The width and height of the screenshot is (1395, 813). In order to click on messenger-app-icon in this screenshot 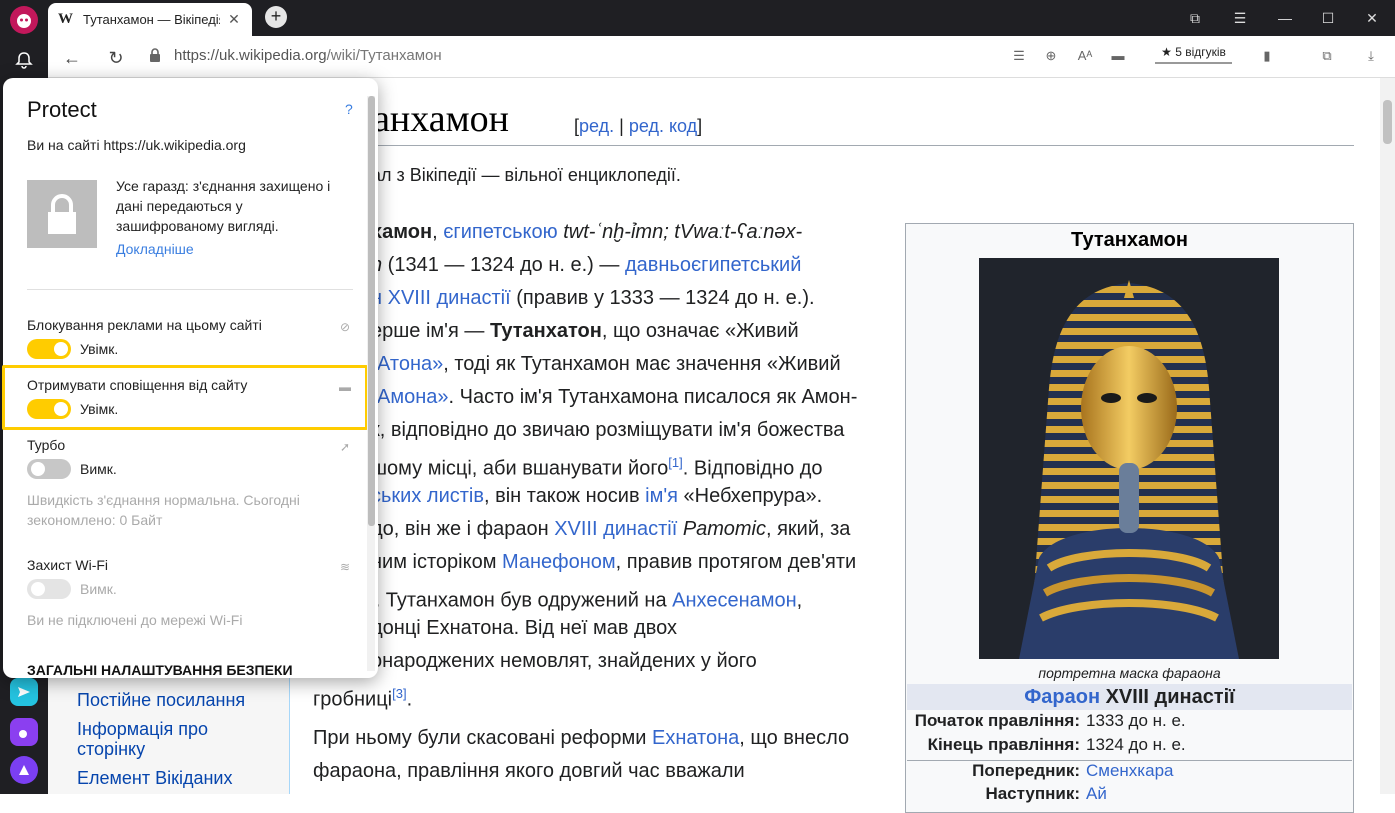, I will do `click(24, 692)`.